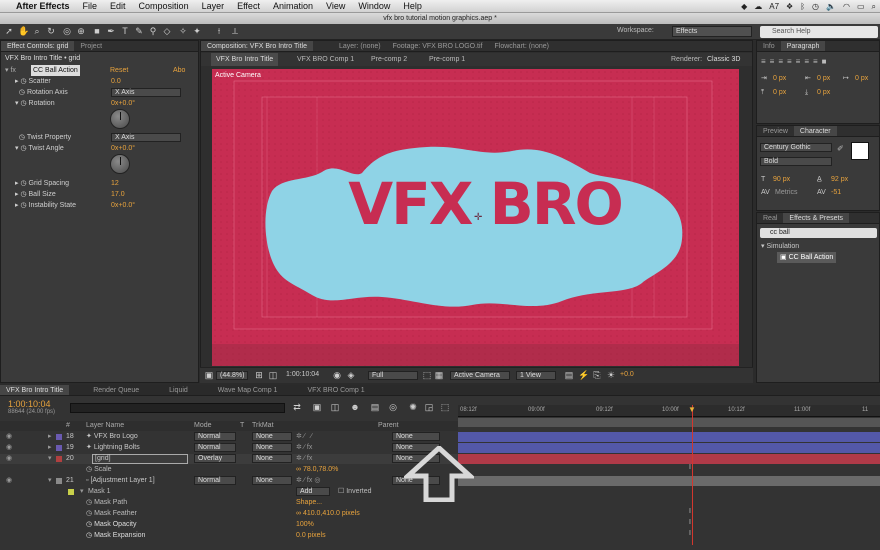 This screenshot has height=550, width=880. I want to click on exposure-icon: ☀, so click(611, 375).